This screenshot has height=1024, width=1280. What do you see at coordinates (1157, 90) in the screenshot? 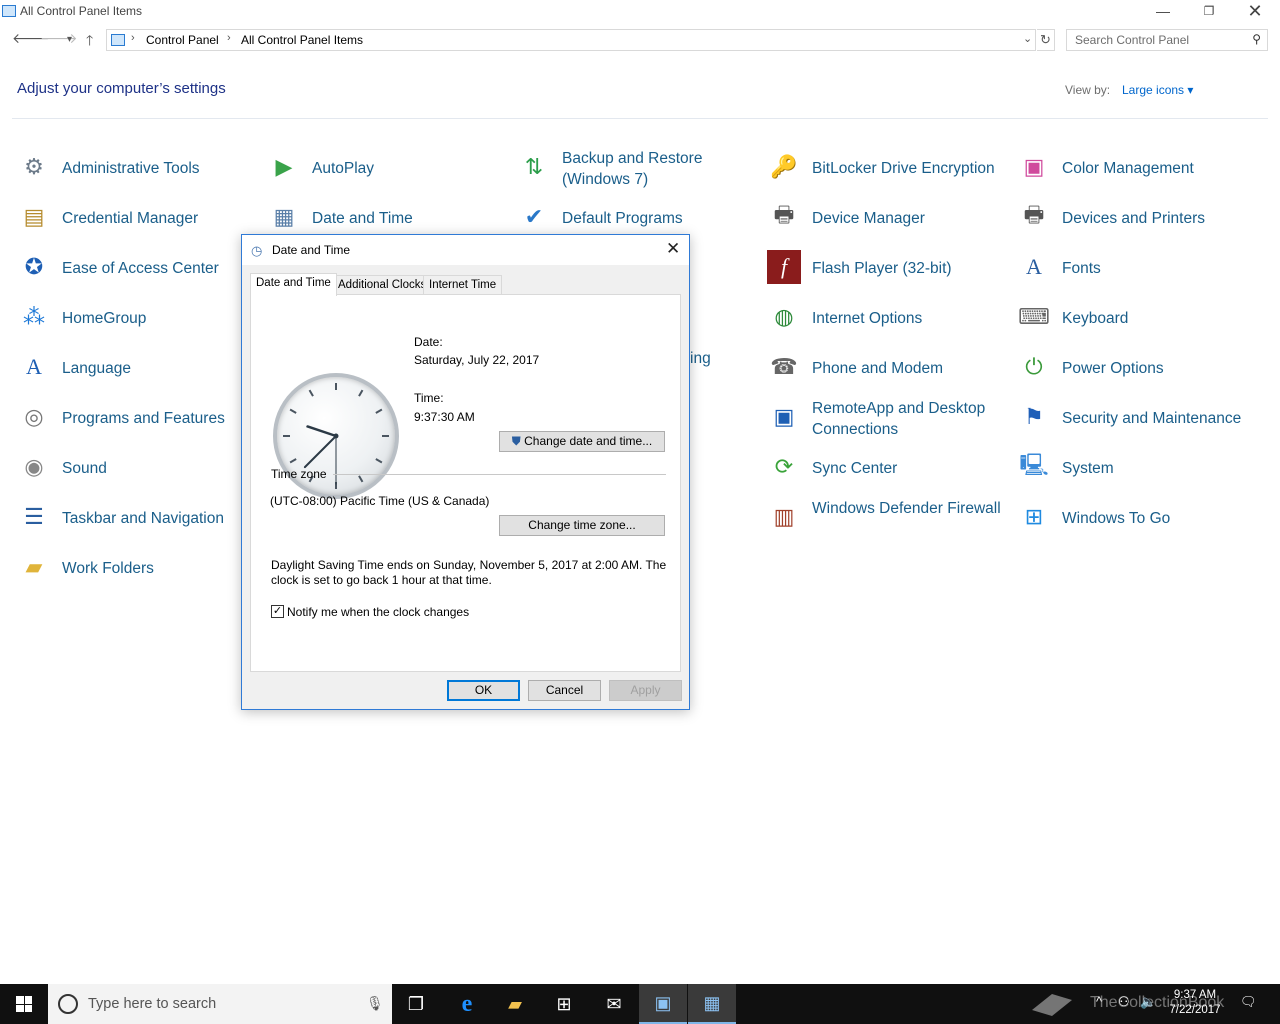
I see `view-by-dropdown: Large icons ▾` at bounding box center [1157, 90].